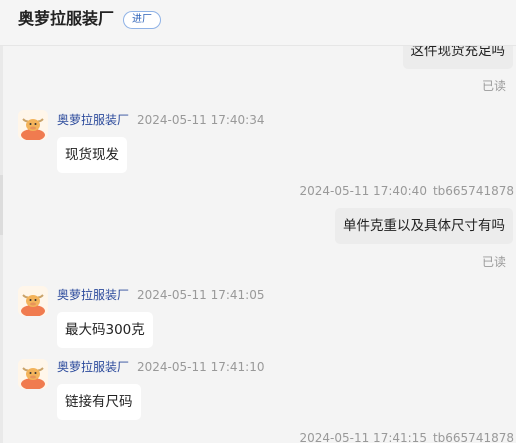 Image resolution: width=516 pixels, height=443 pixels. Describe the element at coordinates (99, 402) in the screenshot. I see `message-bubble-incoming: 链接有尺码` at that location.